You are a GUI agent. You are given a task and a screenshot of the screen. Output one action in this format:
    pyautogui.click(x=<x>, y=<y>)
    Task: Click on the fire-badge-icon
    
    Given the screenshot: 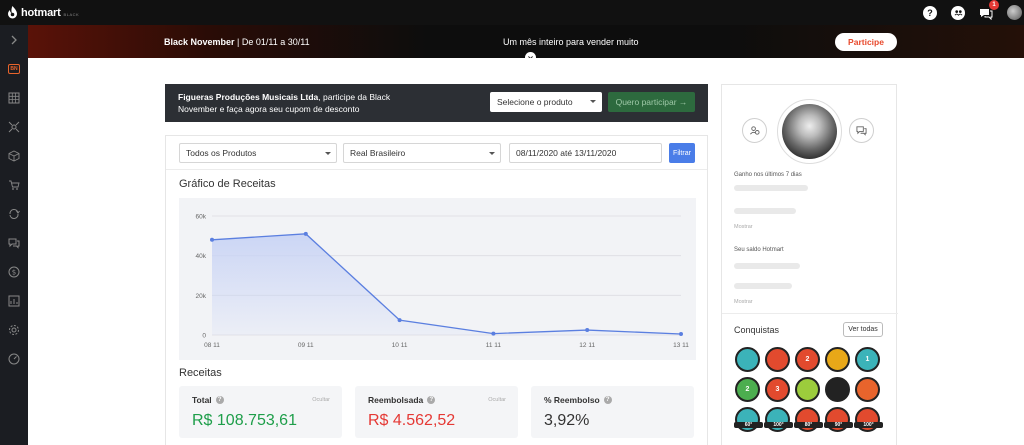 What is the action you would take?
    pyautogui.click(x=867, y=389)
    